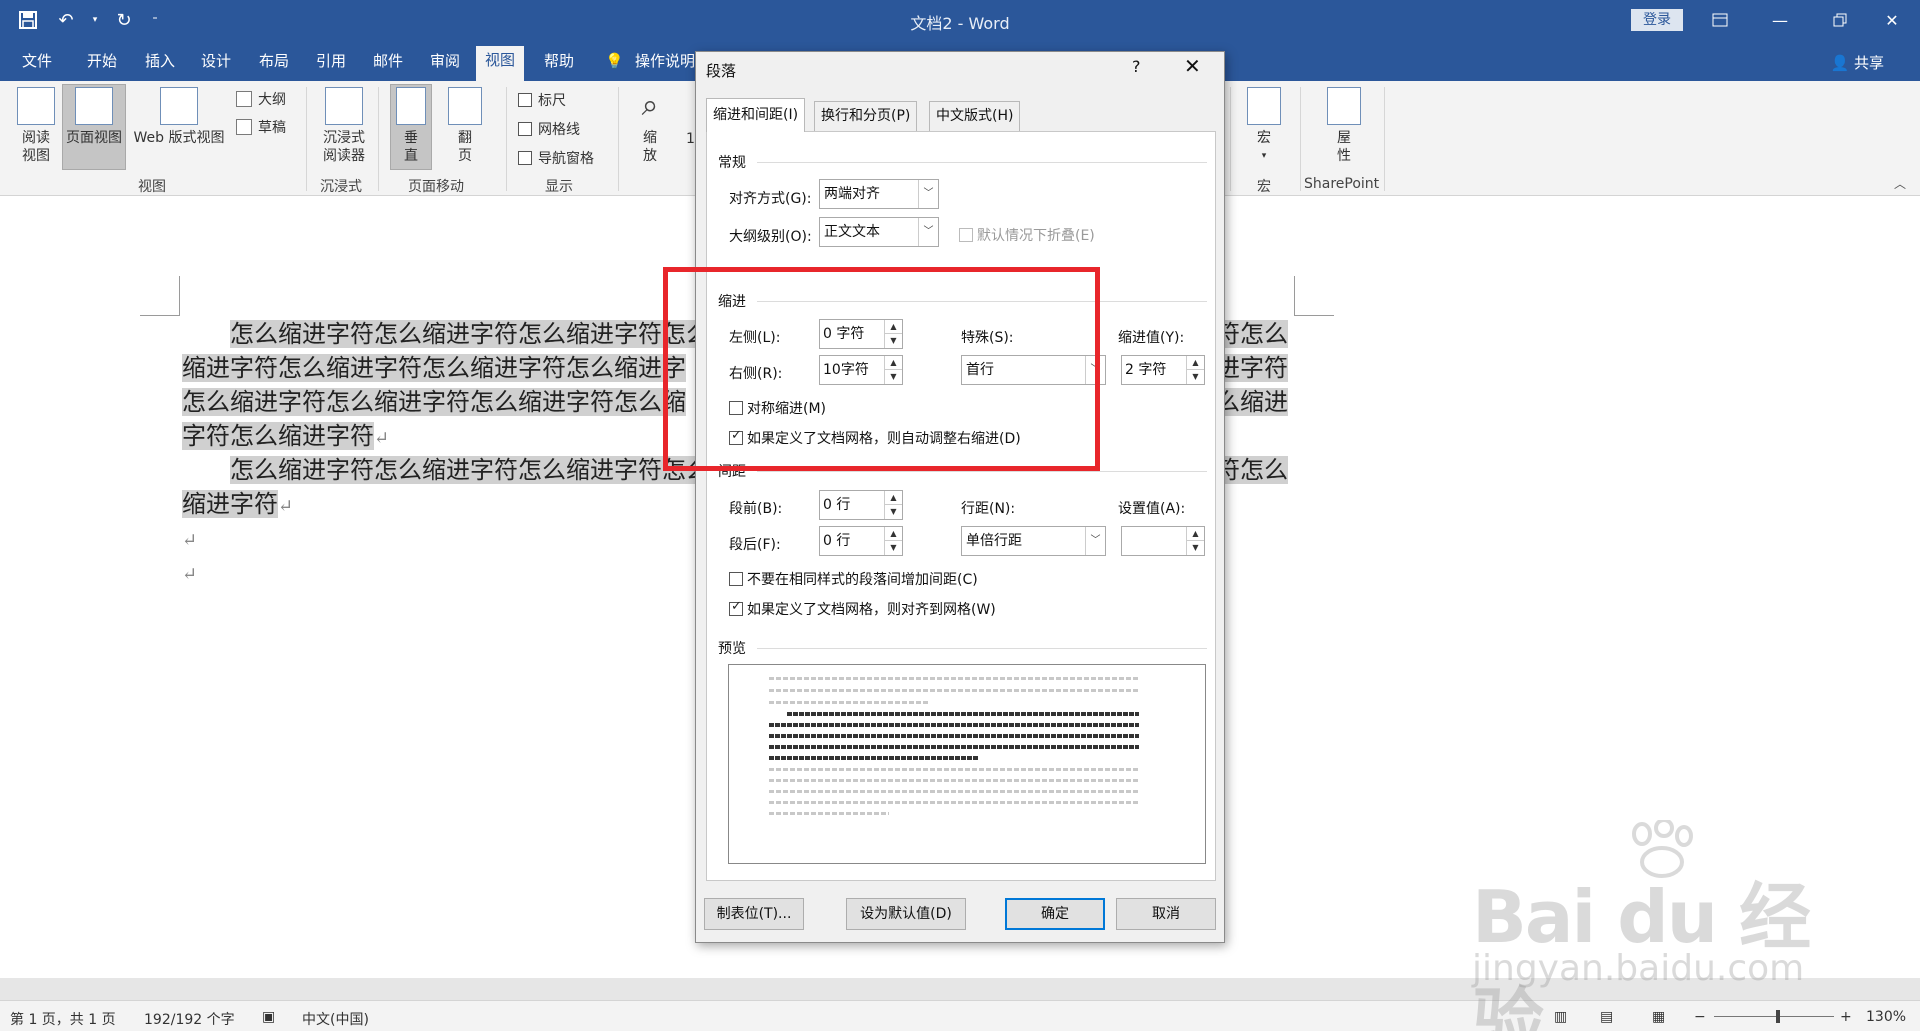 The width and height of the screenshot is (1920, 1031). Describe the element at coordinates (549, 129) in the screenshot. I see `gridlines-checkbox: 网格线` at that location.